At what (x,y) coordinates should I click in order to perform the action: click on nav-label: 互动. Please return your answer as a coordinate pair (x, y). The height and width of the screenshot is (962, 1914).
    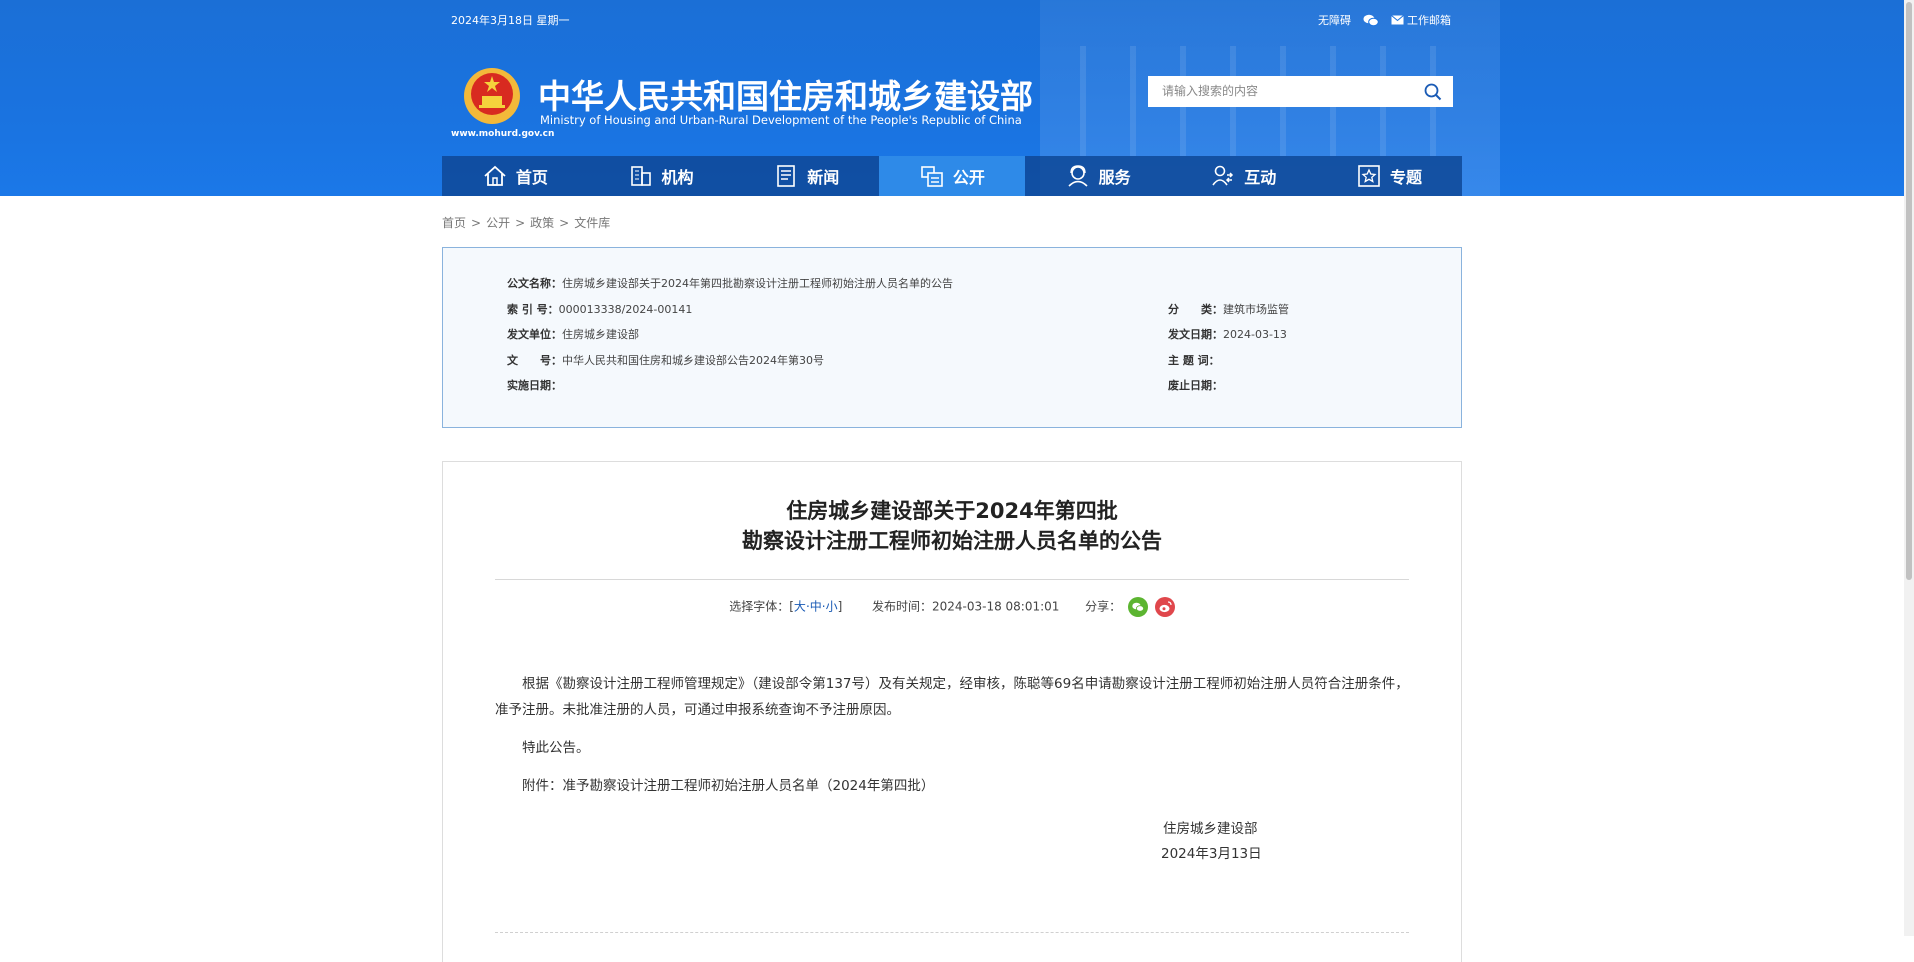
    Looking at the image, I should click on (1260, 177).